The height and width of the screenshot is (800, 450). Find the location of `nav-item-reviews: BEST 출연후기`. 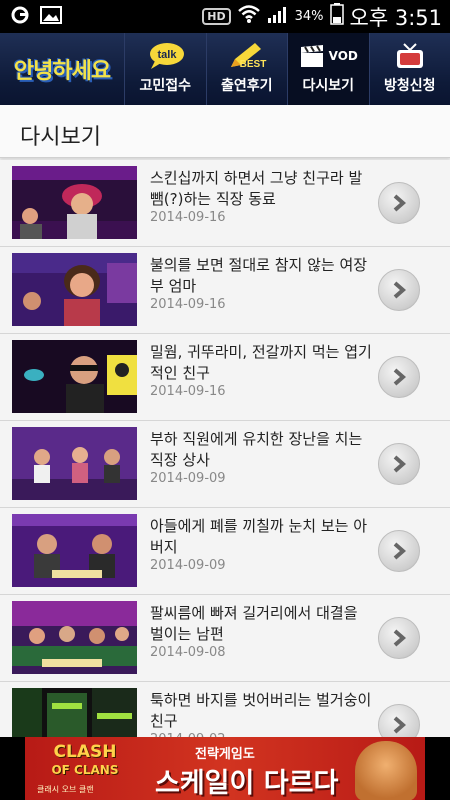

nav-item-reviews: BEST 출연후기 is located at coordinates (246, 69).